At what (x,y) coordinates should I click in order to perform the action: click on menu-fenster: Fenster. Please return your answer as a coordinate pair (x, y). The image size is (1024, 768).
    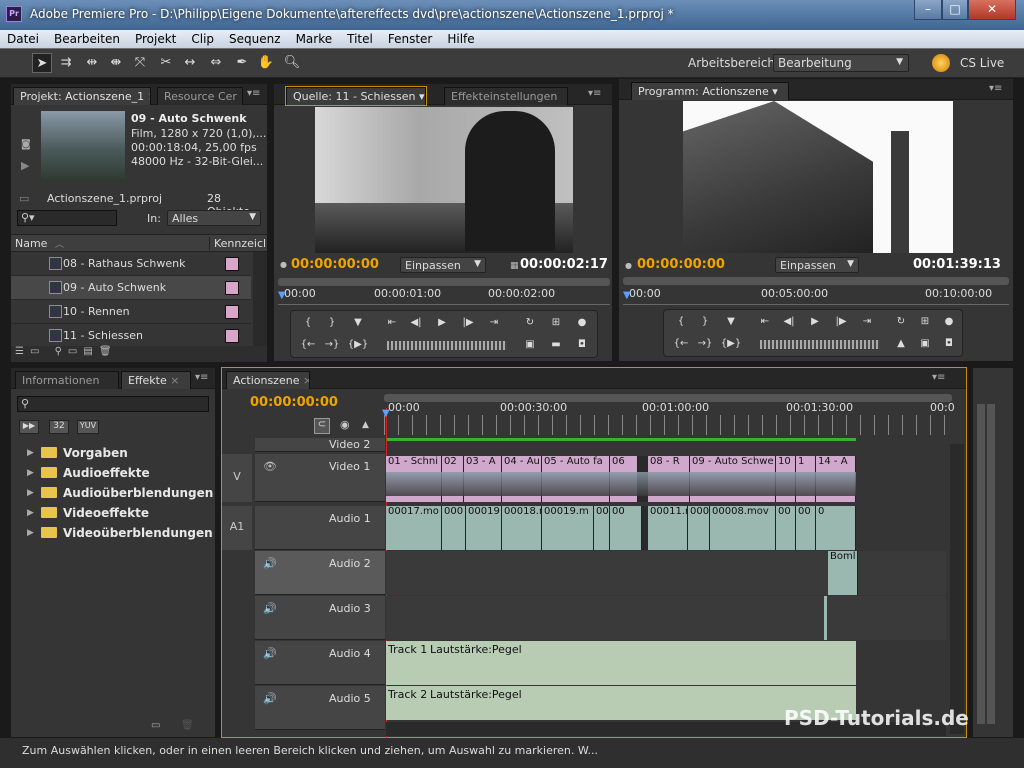
    Looking at the image, I should click on (411, 38).